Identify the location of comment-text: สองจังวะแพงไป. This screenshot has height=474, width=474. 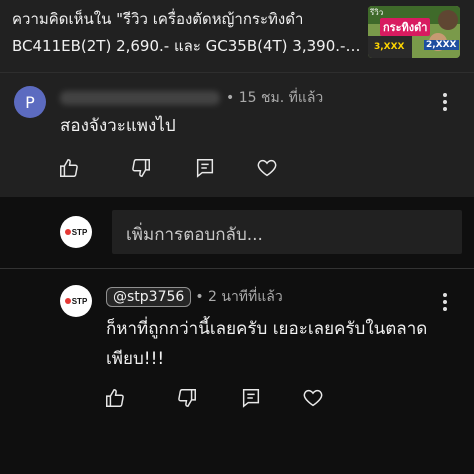
(118, 126).